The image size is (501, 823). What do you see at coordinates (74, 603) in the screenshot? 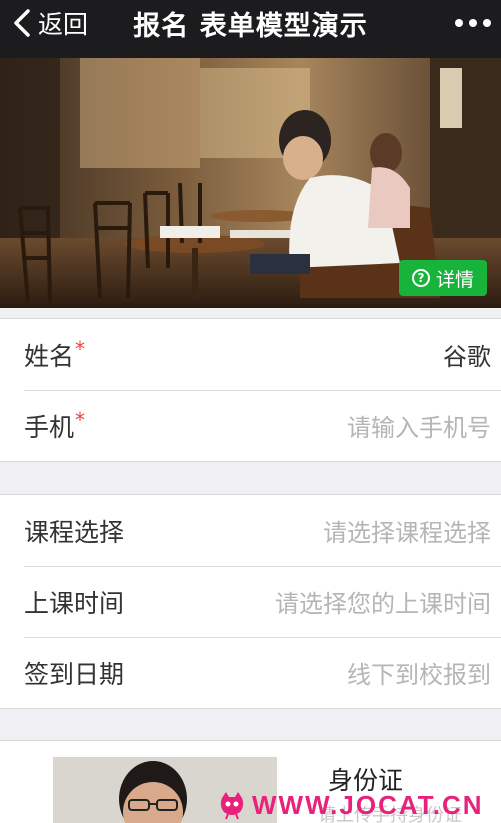
I see `class-time-label: 上课时间` at bounding box center [74, 603].